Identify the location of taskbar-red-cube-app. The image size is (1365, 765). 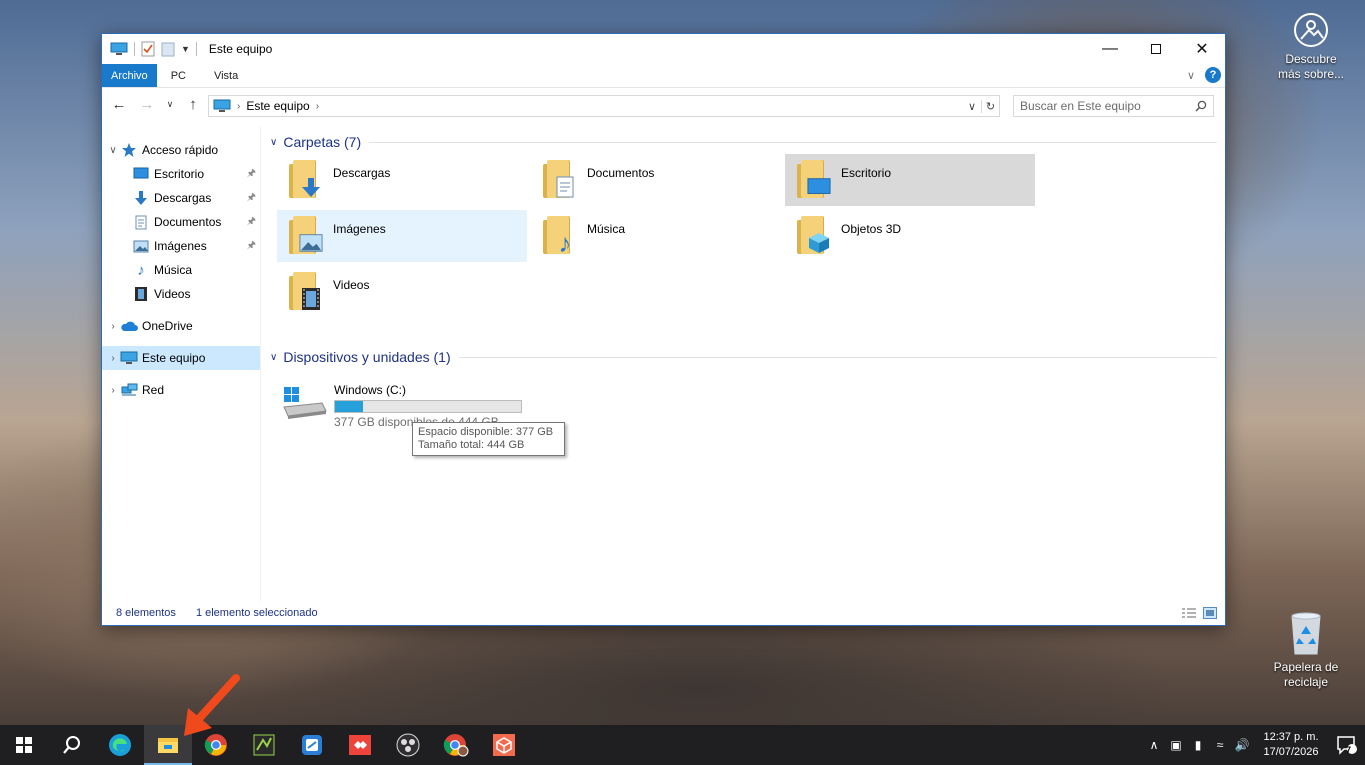
(504, 745).